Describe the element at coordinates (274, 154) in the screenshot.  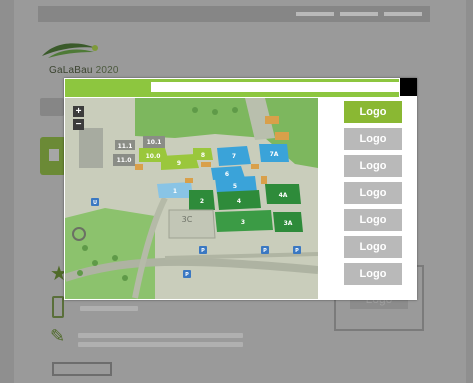
I see `hall-label: 7A` at that location.